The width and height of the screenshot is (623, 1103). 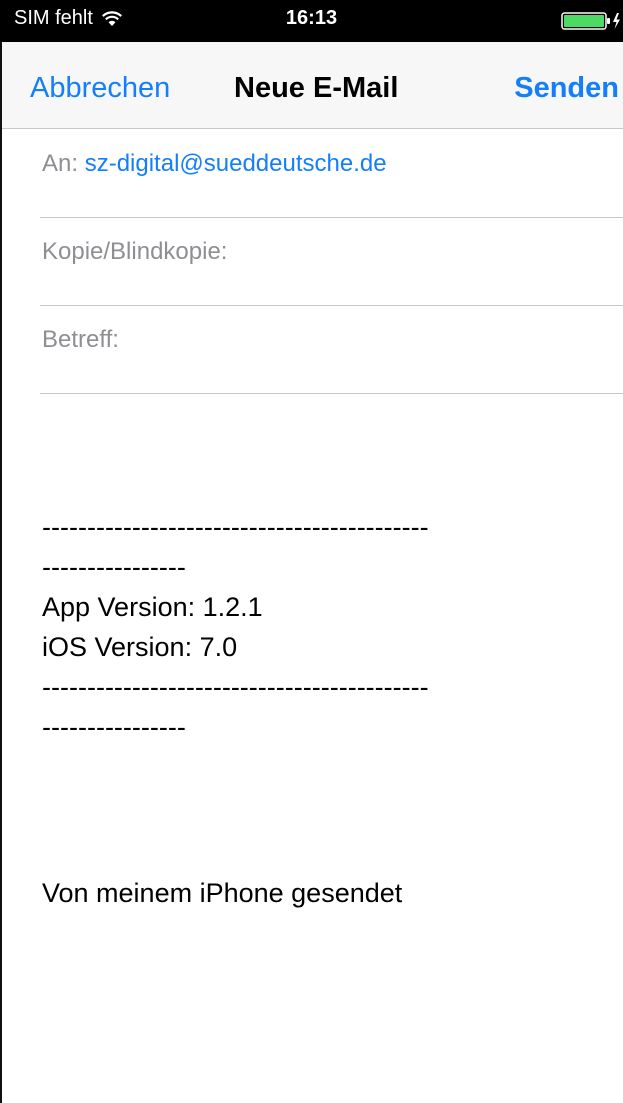 What do you see at coordinates (311, 18) in the screenshot?
I see `status-time: 16:13` at bounding box center [311, 18].